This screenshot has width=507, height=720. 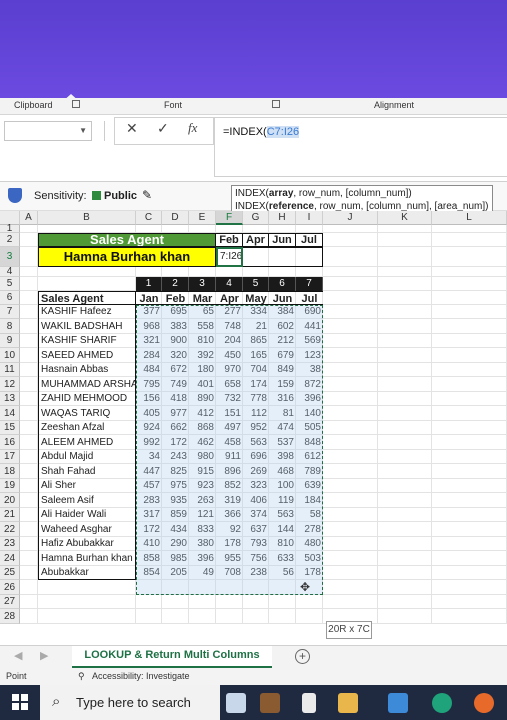 I want to click on row-header-22: 22, so click(x=10, y=529).